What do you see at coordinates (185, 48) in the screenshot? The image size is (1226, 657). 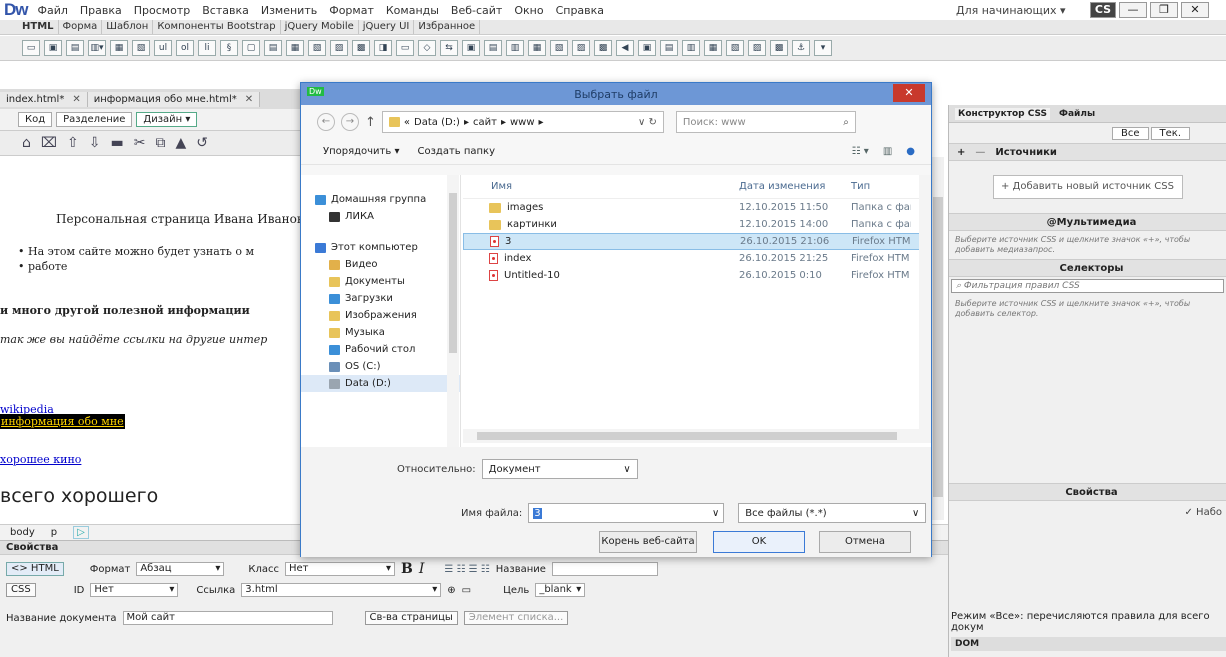 I see `insert-tool-icon: ol` at bounding box center [185, 48].